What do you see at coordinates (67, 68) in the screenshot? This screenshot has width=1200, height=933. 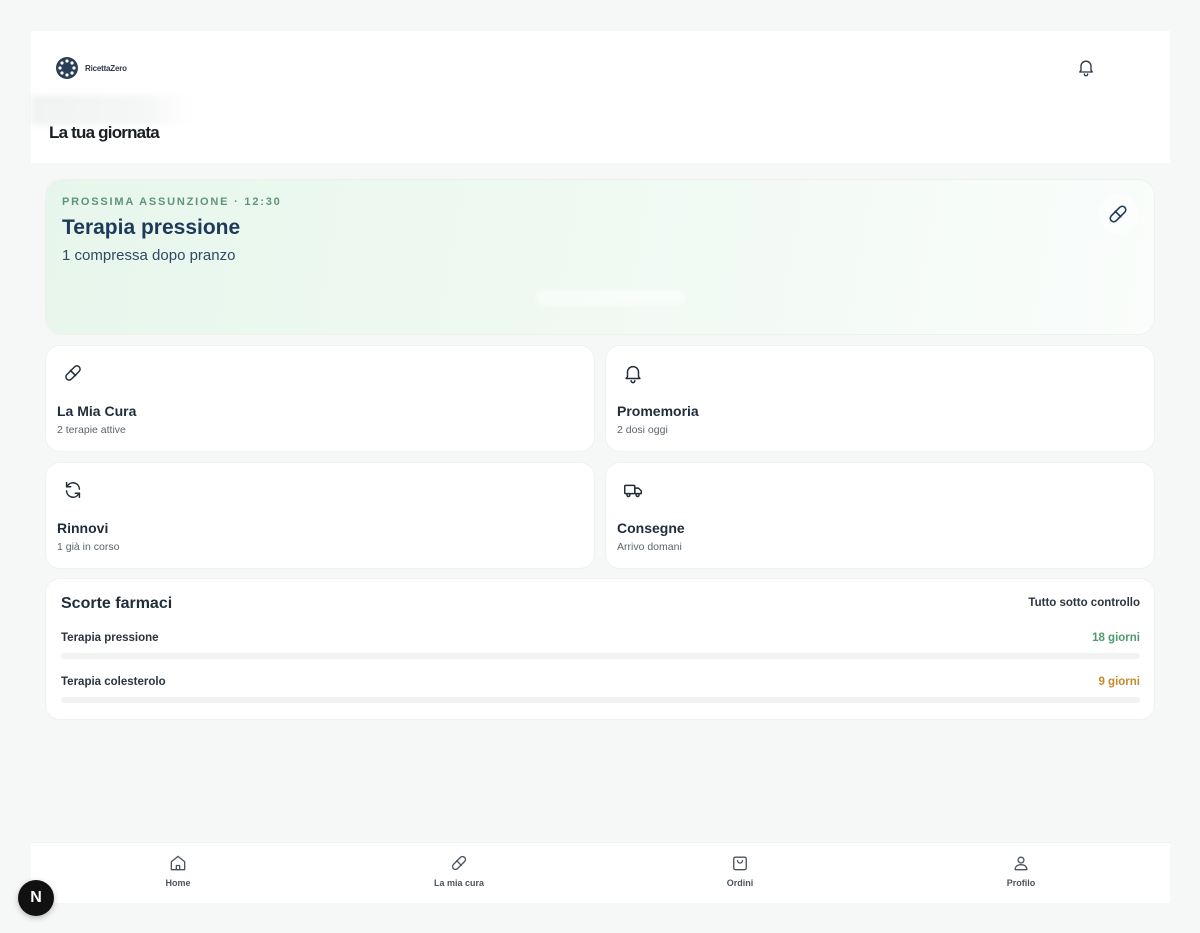 I see `logo-mark-icon` at bounding box center [67, 68].